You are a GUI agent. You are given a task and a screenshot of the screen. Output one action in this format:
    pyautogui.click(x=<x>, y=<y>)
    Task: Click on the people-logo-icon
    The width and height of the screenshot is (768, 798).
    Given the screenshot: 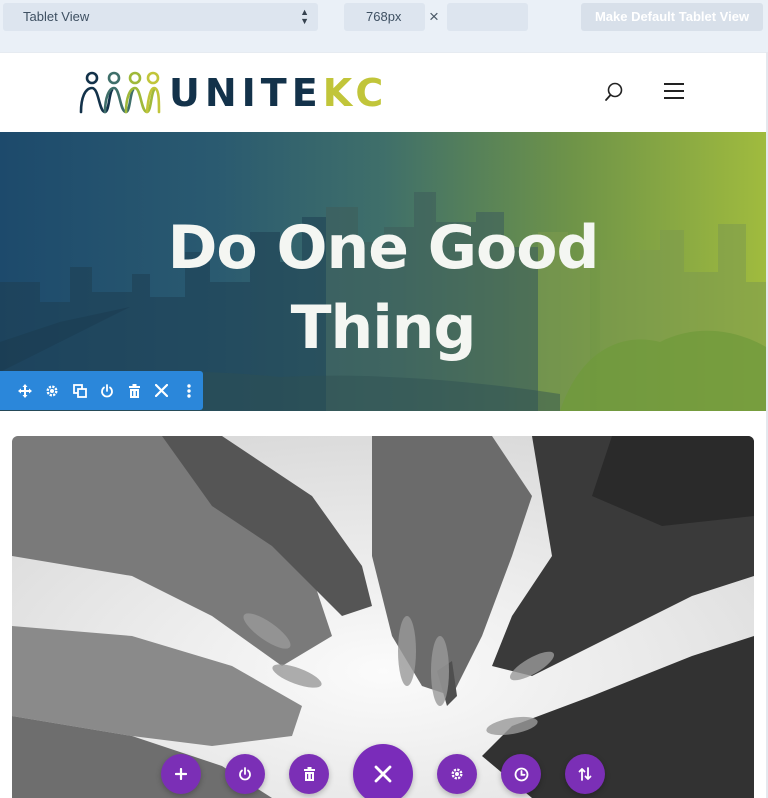 What is the action you would take?
    pyautogui.click(x=120, y=92)
    